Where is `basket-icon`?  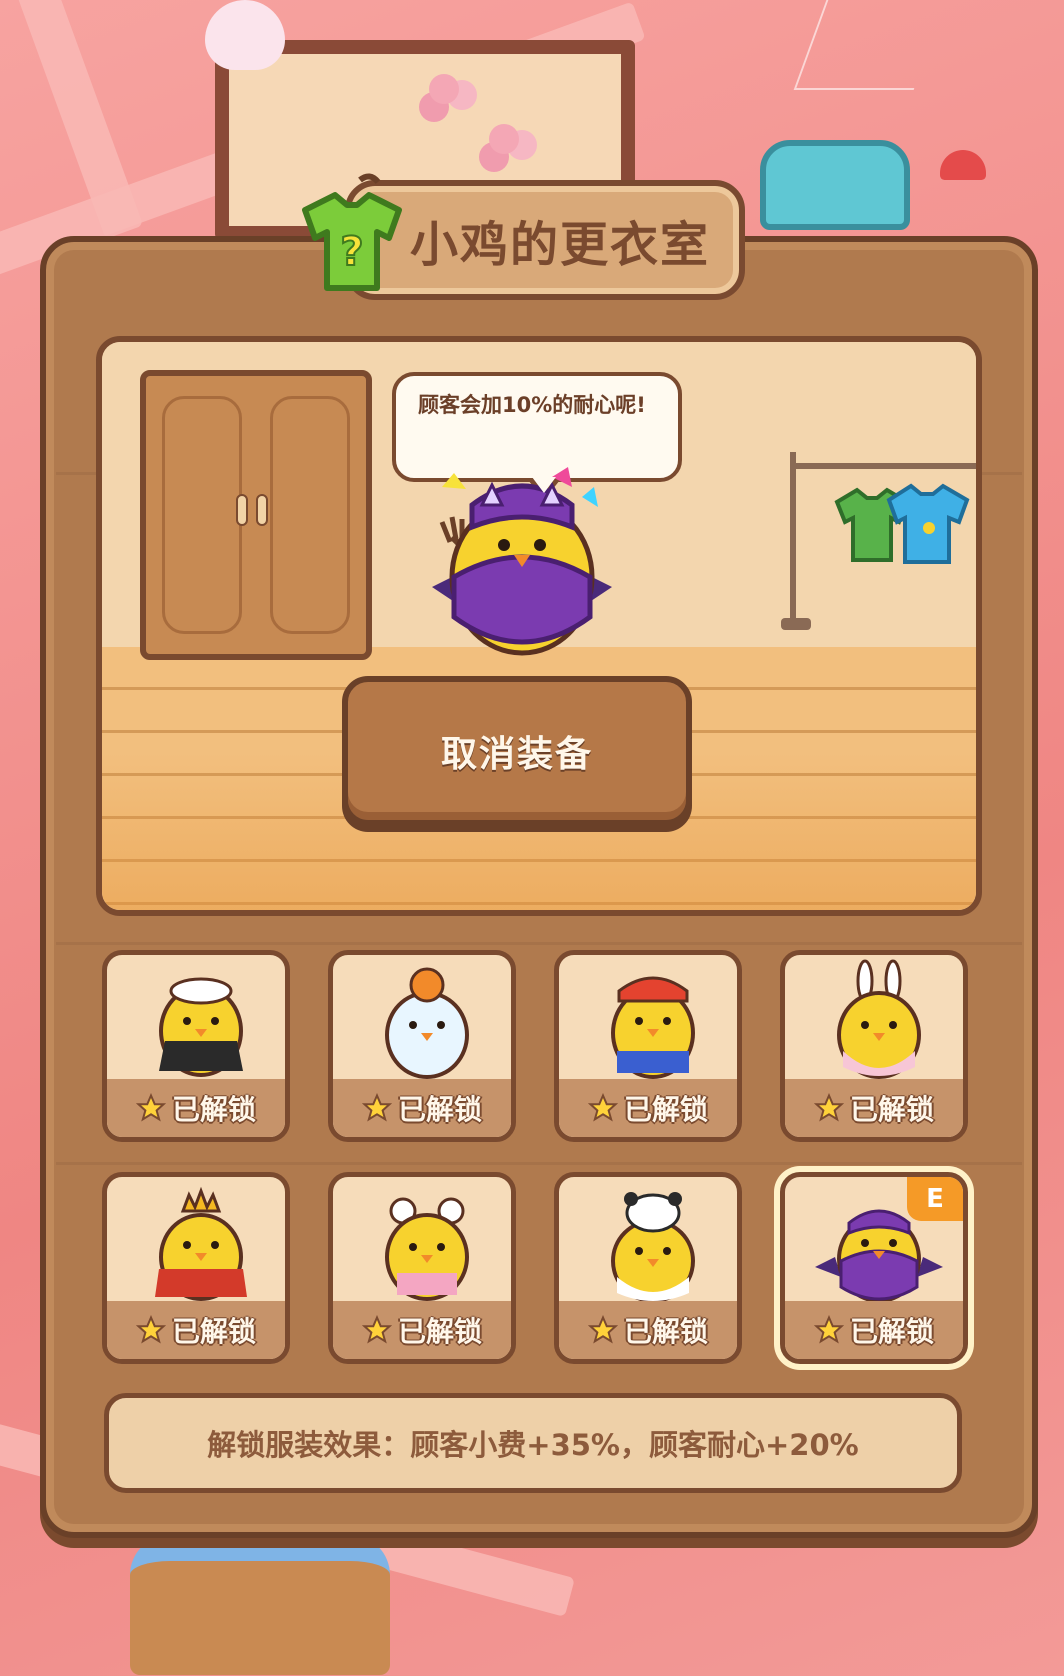 basket-icon is located at coordinates (260, 1605).